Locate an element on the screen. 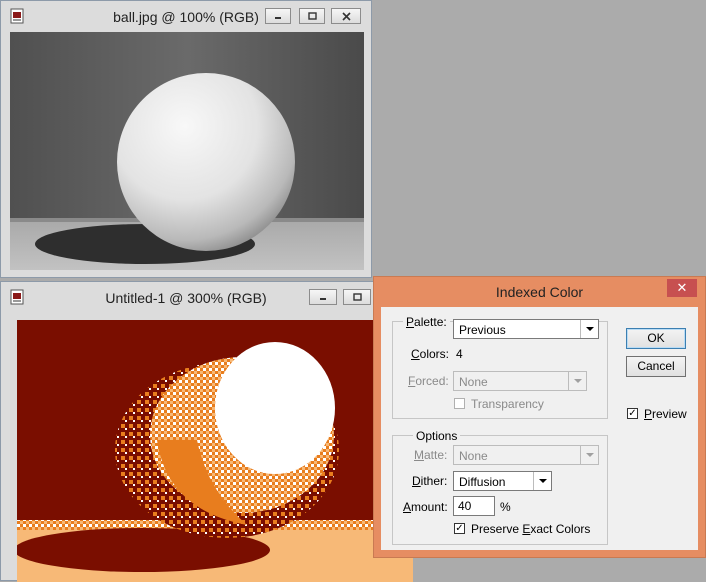 Image resolution: width=706 pixels, height=582 pixels. transparency-label: Transparency is located at coordinates (507, 404).